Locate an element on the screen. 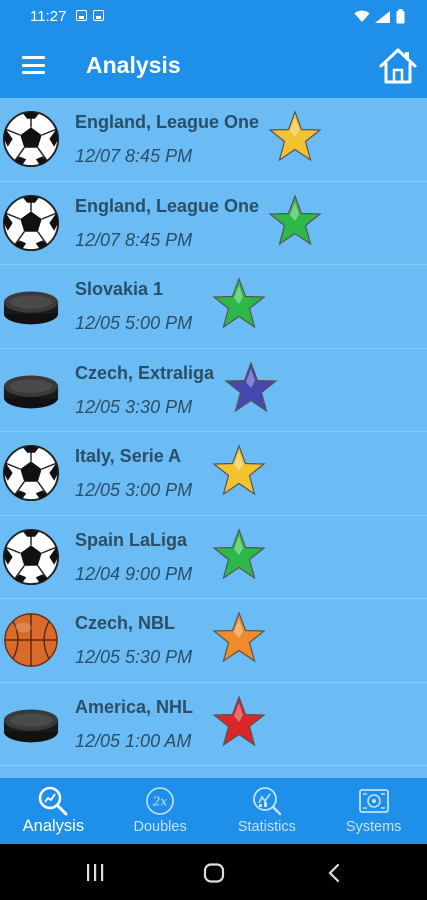 This screenshot has width=427, height=900. tab-label: Statistics is located at coordinates (266, 827).